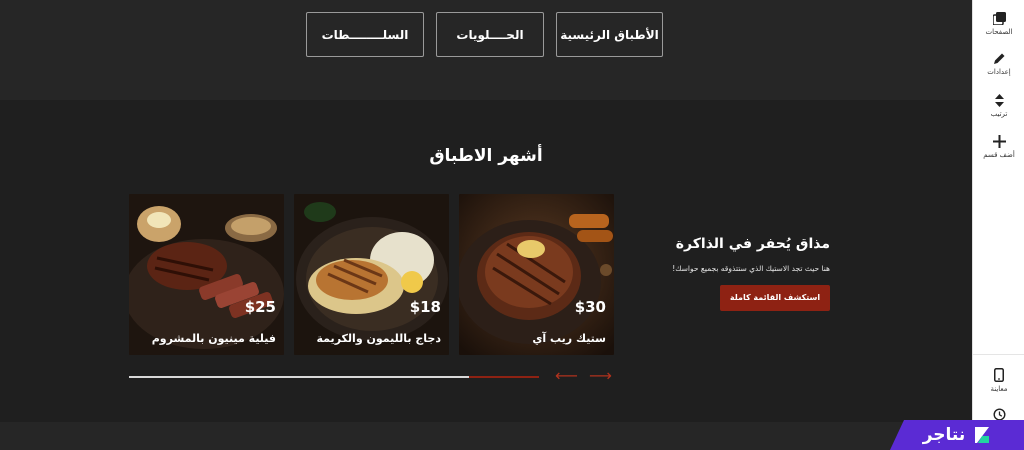  Describe the element at coordinates (999, 72) in the screenshot. I see `sidebar-label: إعدادات` at that location.